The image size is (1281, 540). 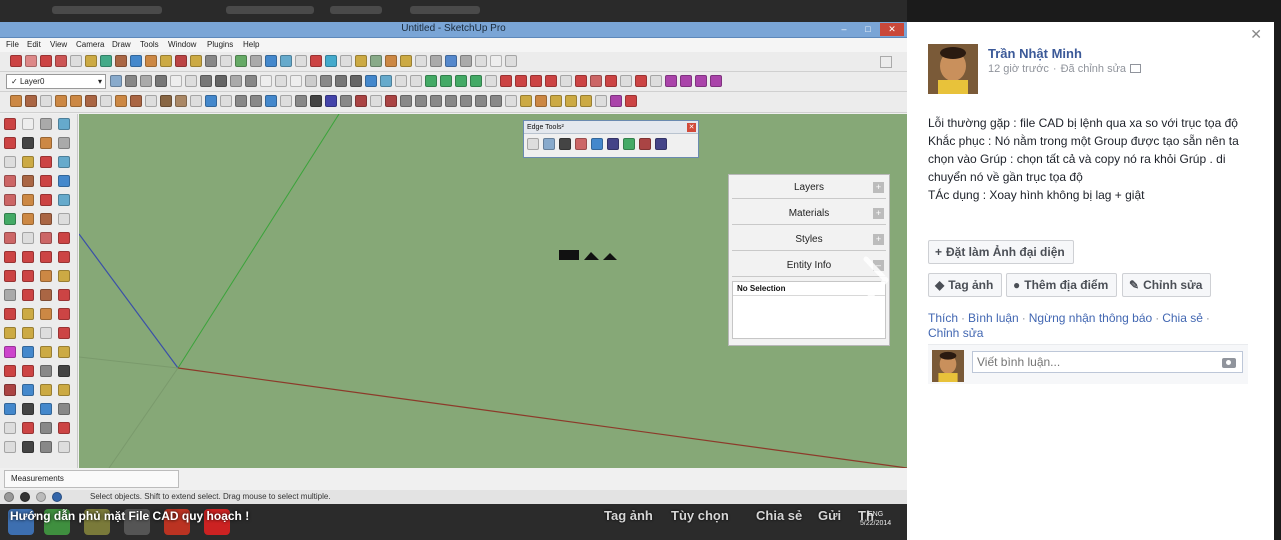 I want to click on status-icons, so click(x=33, y=497).